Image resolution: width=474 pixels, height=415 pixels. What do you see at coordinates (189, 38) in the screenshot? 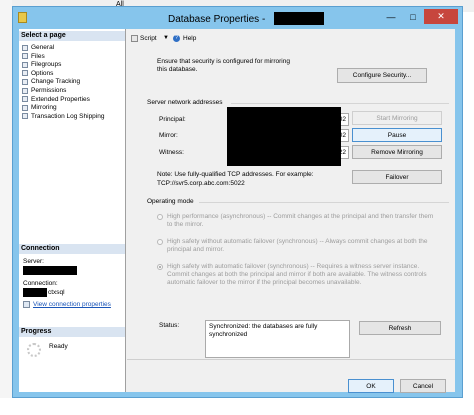
I see `help-button: Help` at bounding box center [189, 38].